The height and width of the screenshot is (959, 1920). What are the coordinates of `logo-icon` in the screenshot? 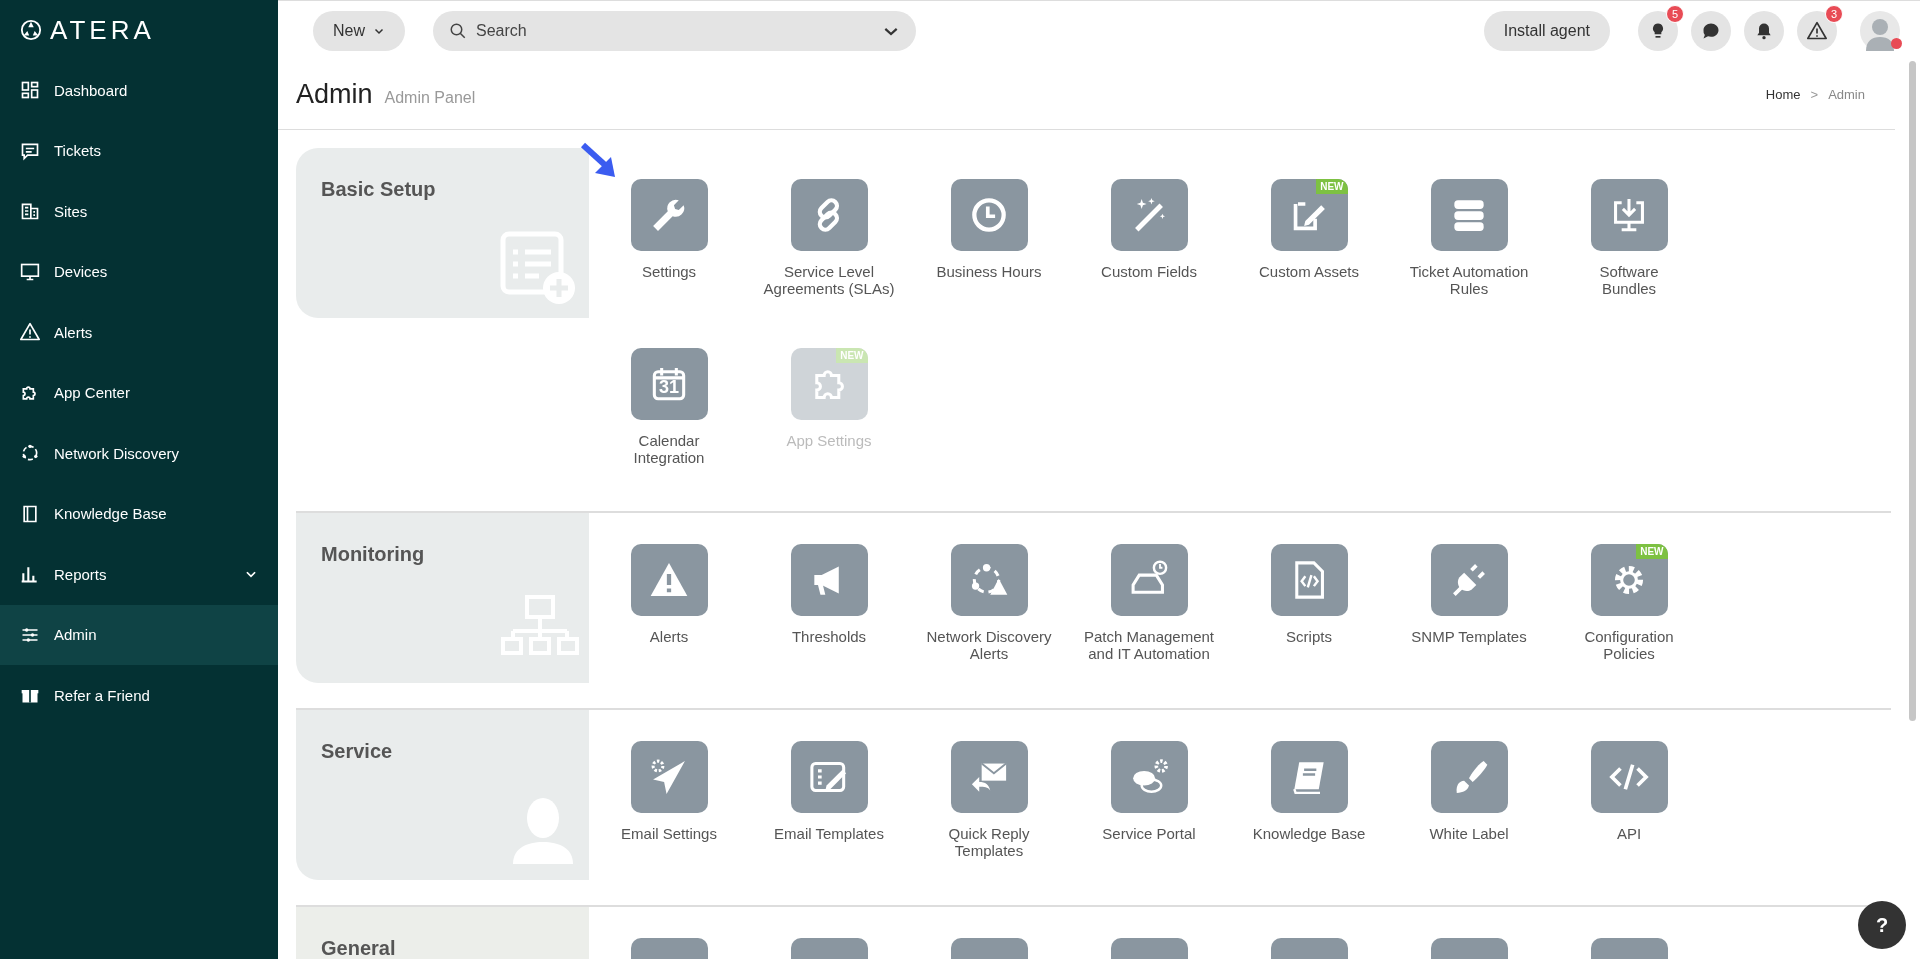 It's located at (31, 30).